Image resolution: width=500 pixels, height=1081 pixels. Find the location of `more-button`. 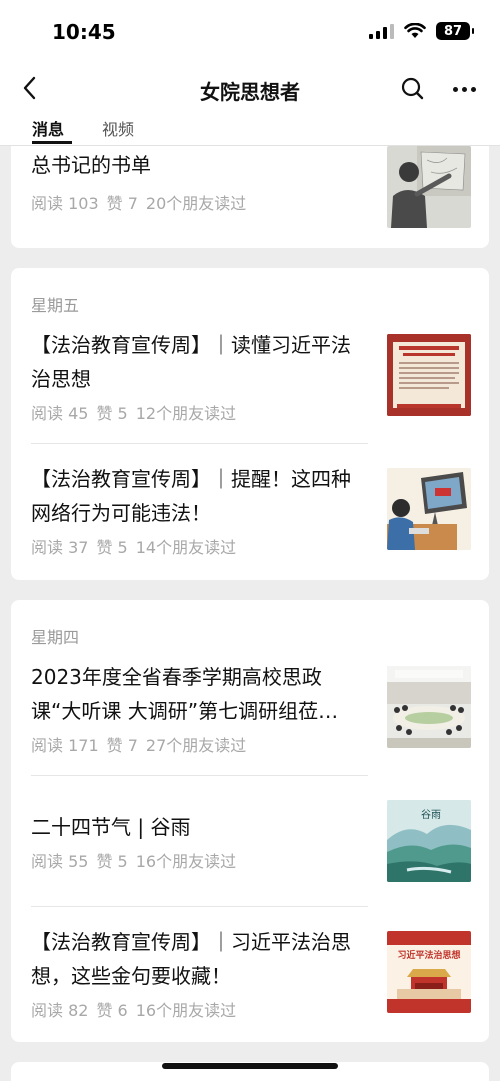

more-button is located at coordinates (464, 89).